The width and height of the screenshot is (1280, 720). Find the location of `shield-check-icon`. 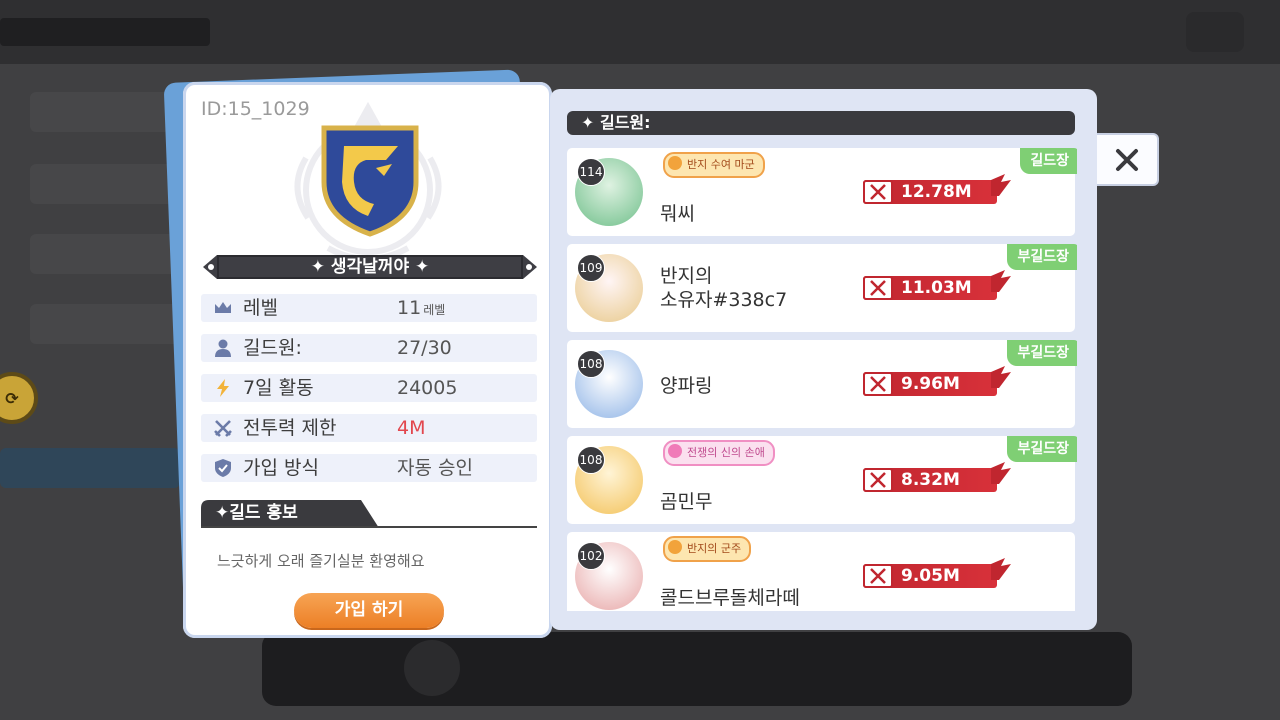

shield-check-icon is located at coordinates (223, 468).